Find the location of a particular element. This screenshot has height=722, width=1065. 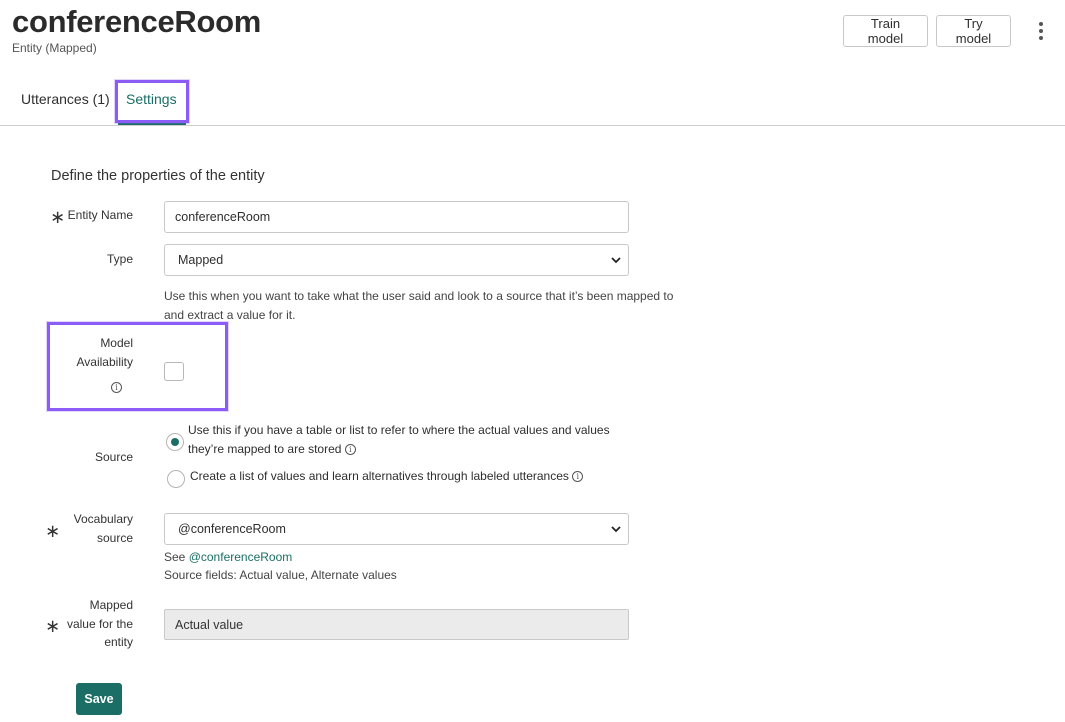

page-title: conferenceRoom is located at coordinates (137, 21).